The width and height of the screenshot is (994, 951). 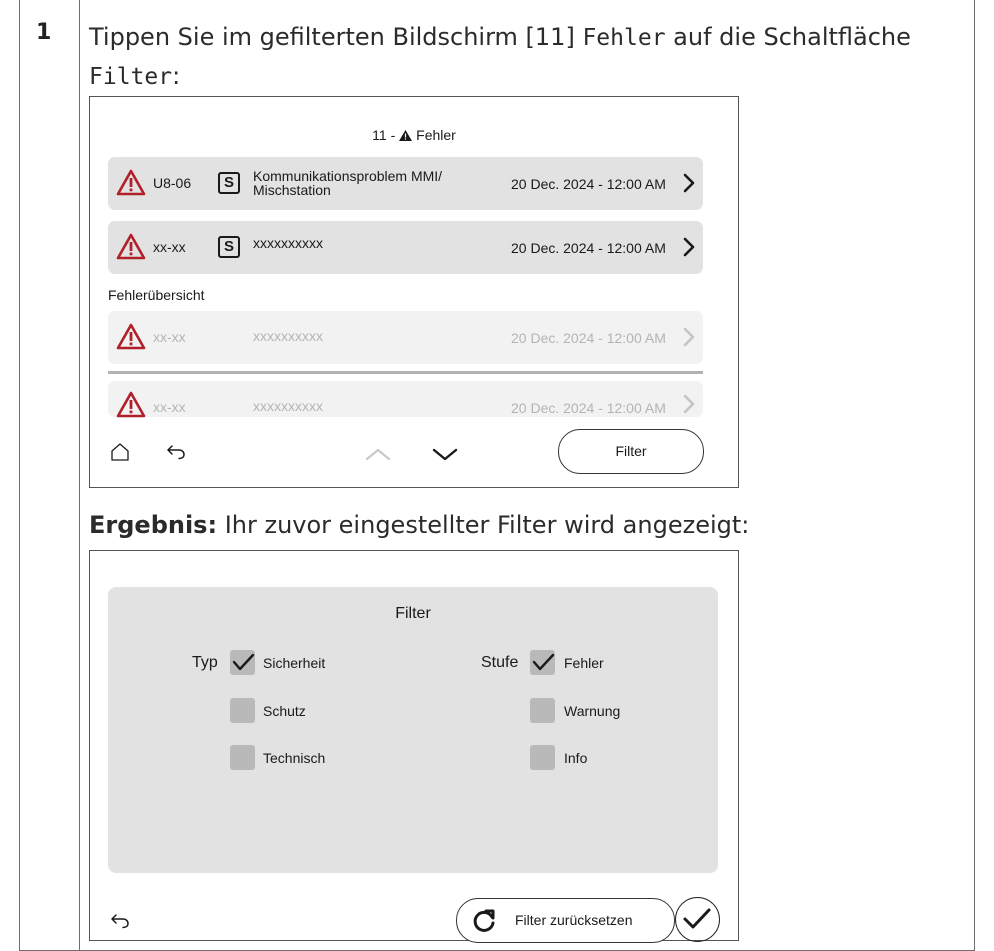 I want to click on option-label: Sicherheit, so click(x=294, y=663).